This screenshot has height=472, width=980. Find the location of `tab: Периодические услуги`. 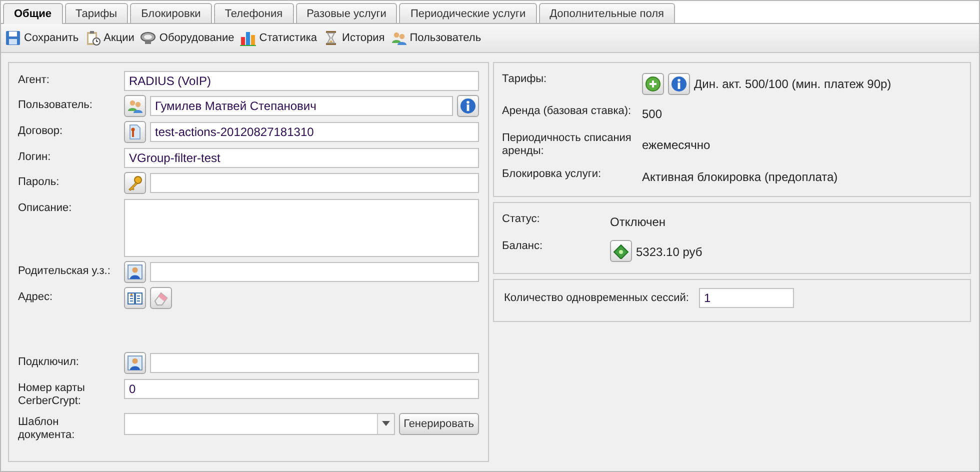

tab: Периодические услуги is located at coordinates (468, 13).